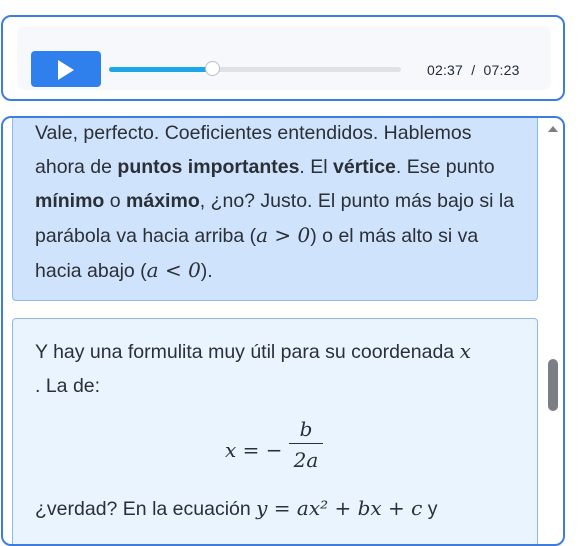  Describe the element at coordinates (553, 129) in the screenshot. I see `scroll-up-arrow-icon` at that location.